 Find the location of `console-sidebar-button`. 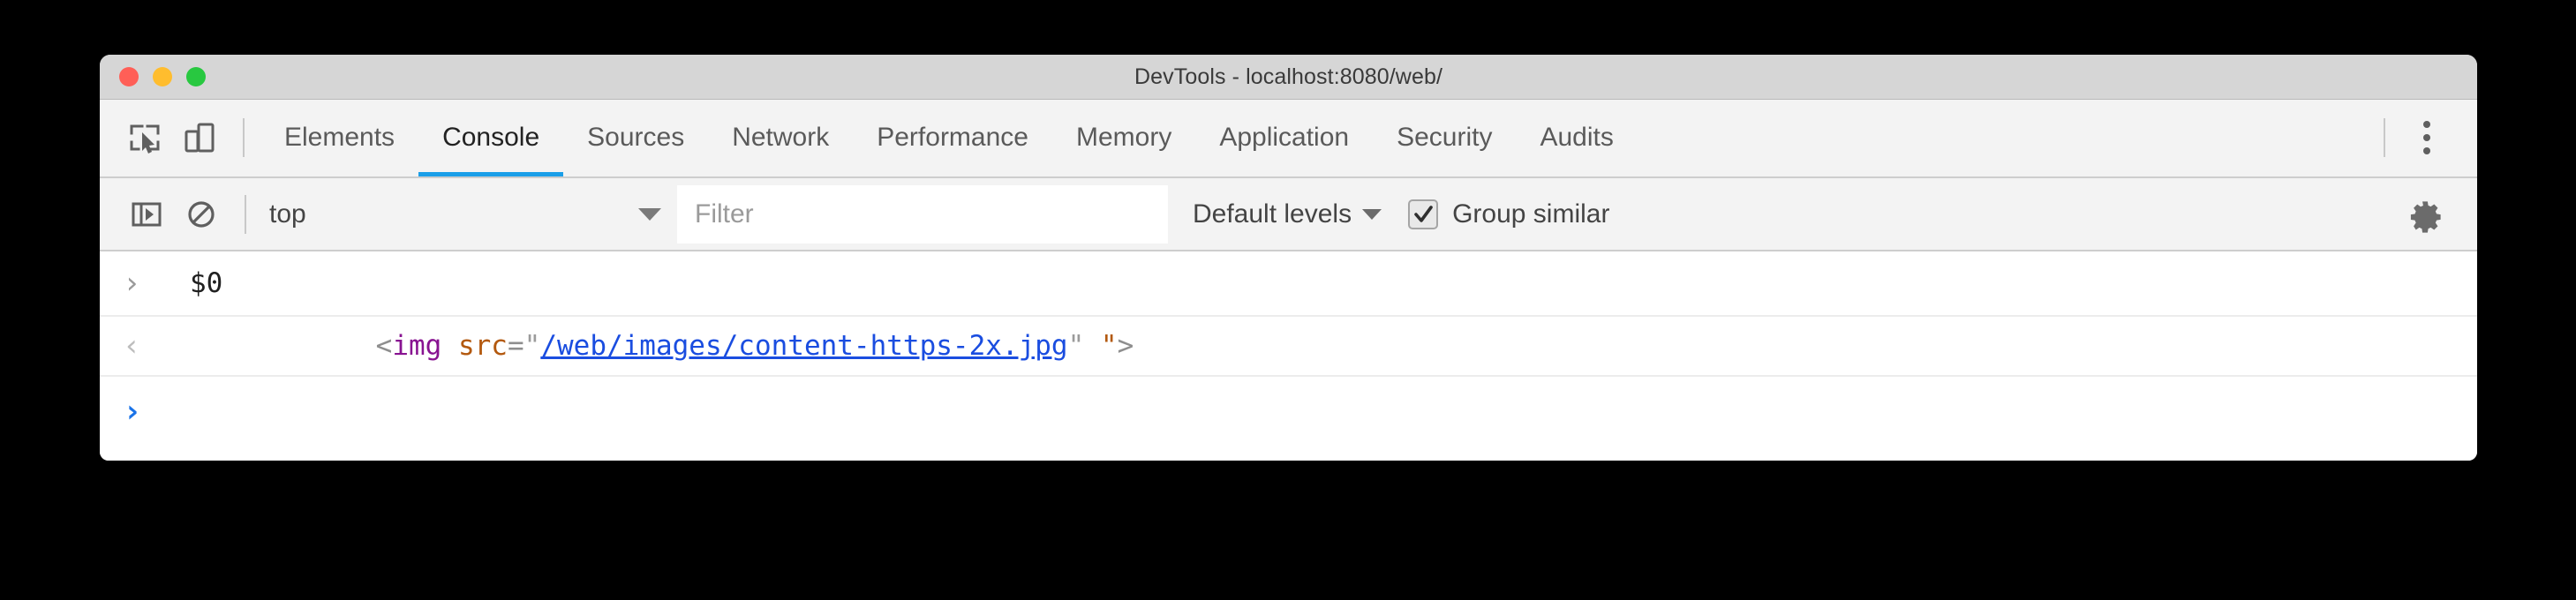

console-sidebar-button is located at coordinates (146, 214).